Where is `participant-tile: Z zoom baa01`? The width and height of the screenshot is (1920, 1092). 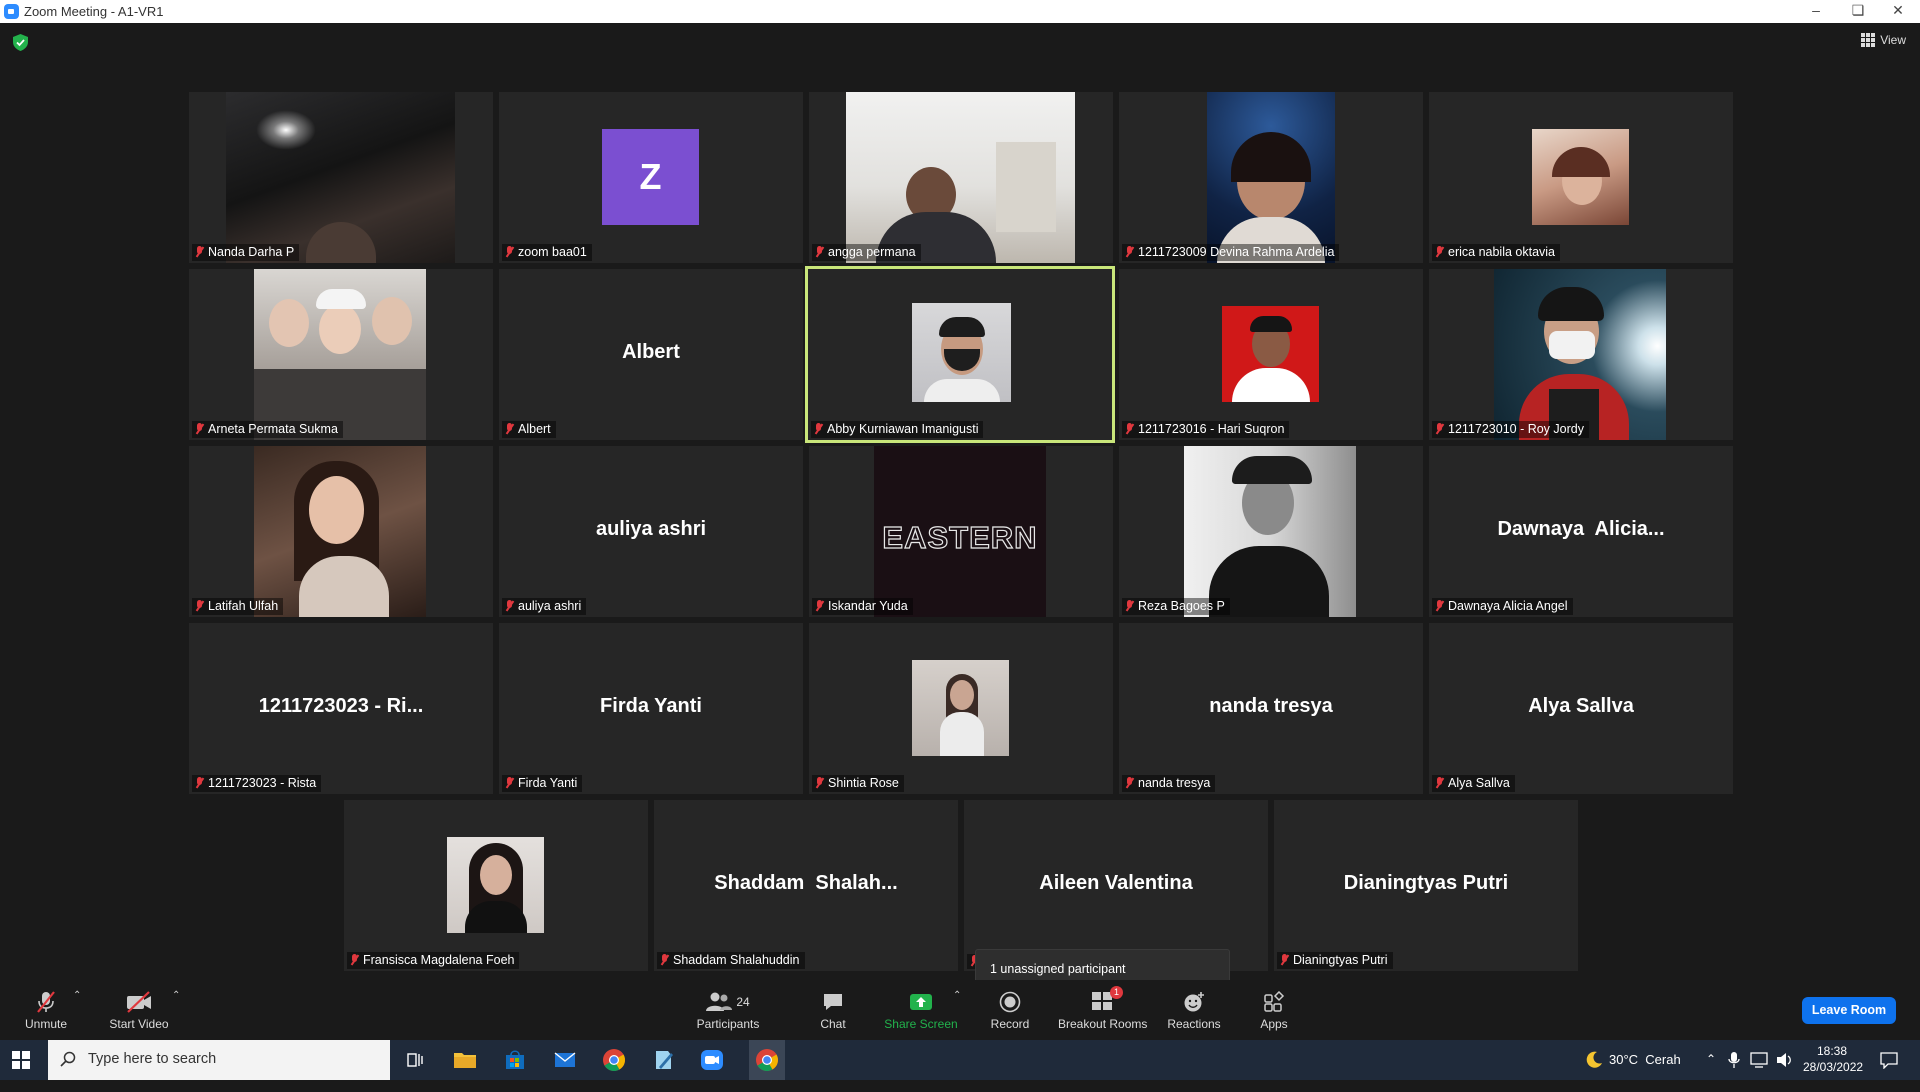 participant-tile: Z zoom baa01 is located at coordinates (651, 177).